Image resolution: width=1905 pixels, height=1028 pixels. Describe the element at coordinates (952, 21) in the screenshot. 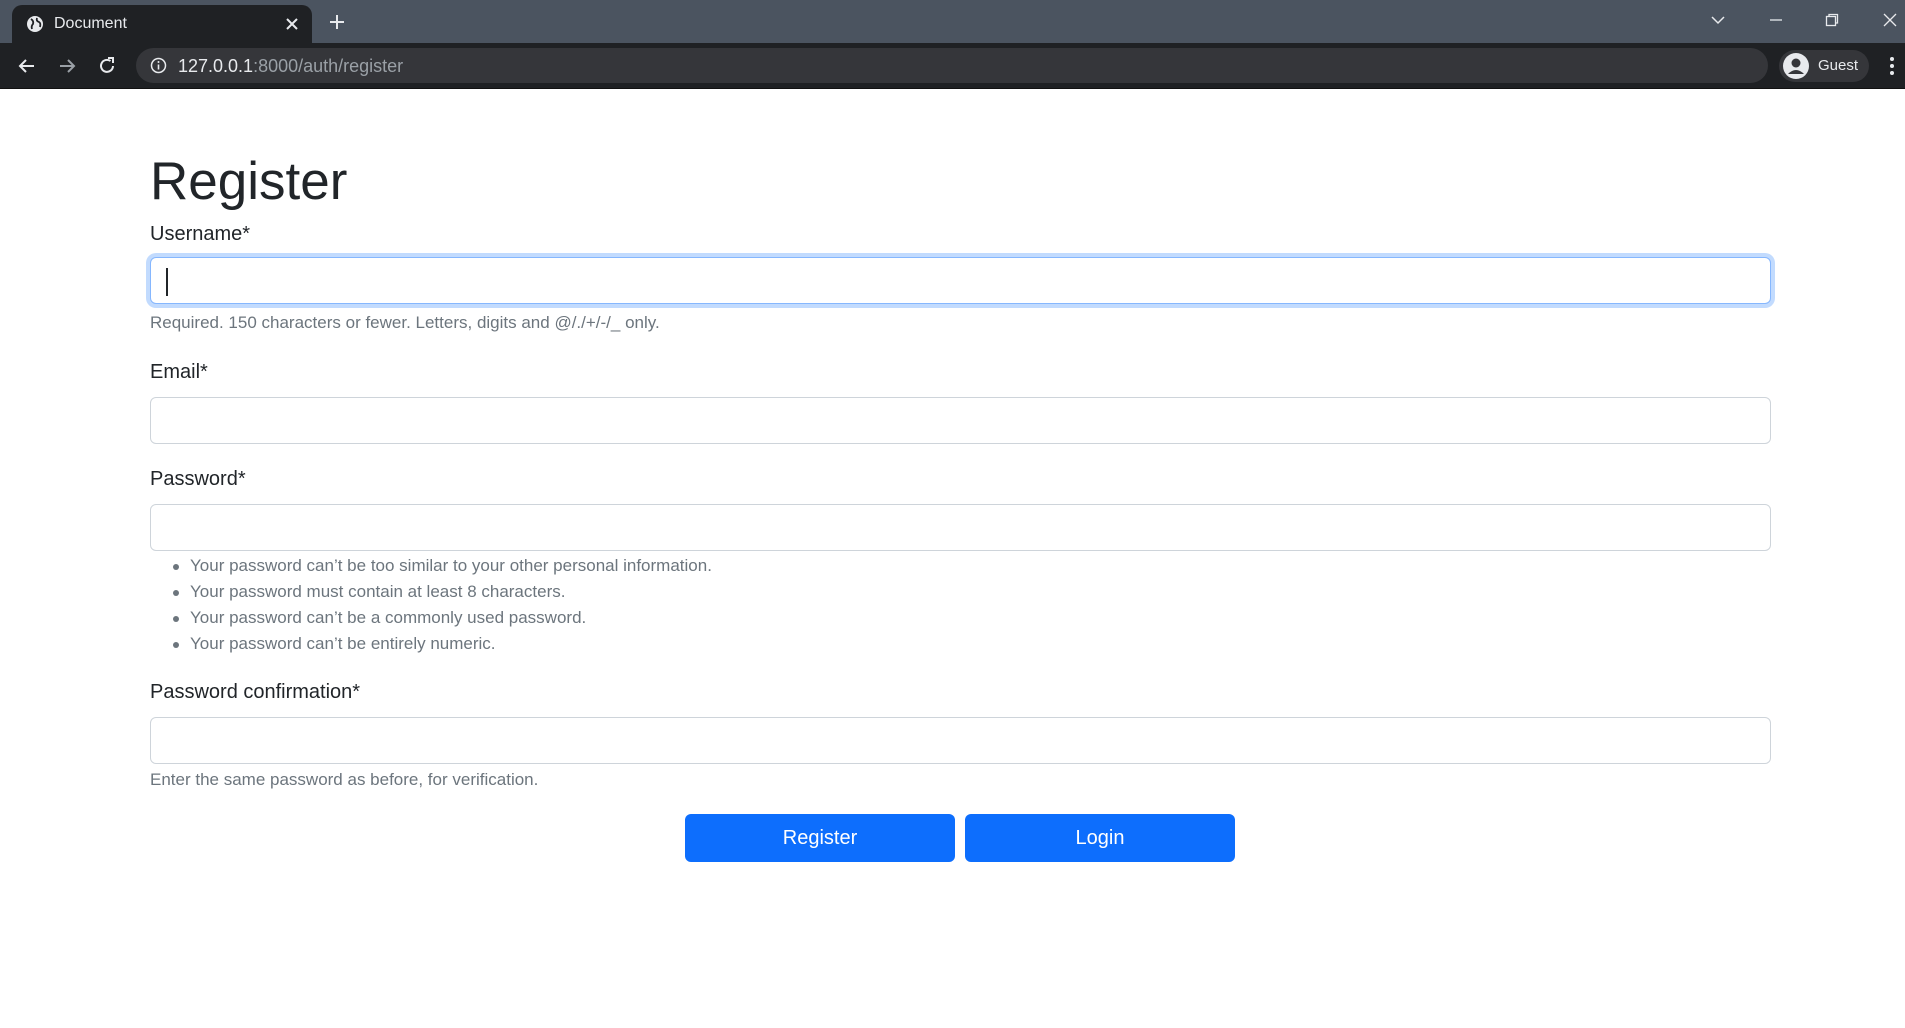

I see `browser-tabstrip: Document` at that location.